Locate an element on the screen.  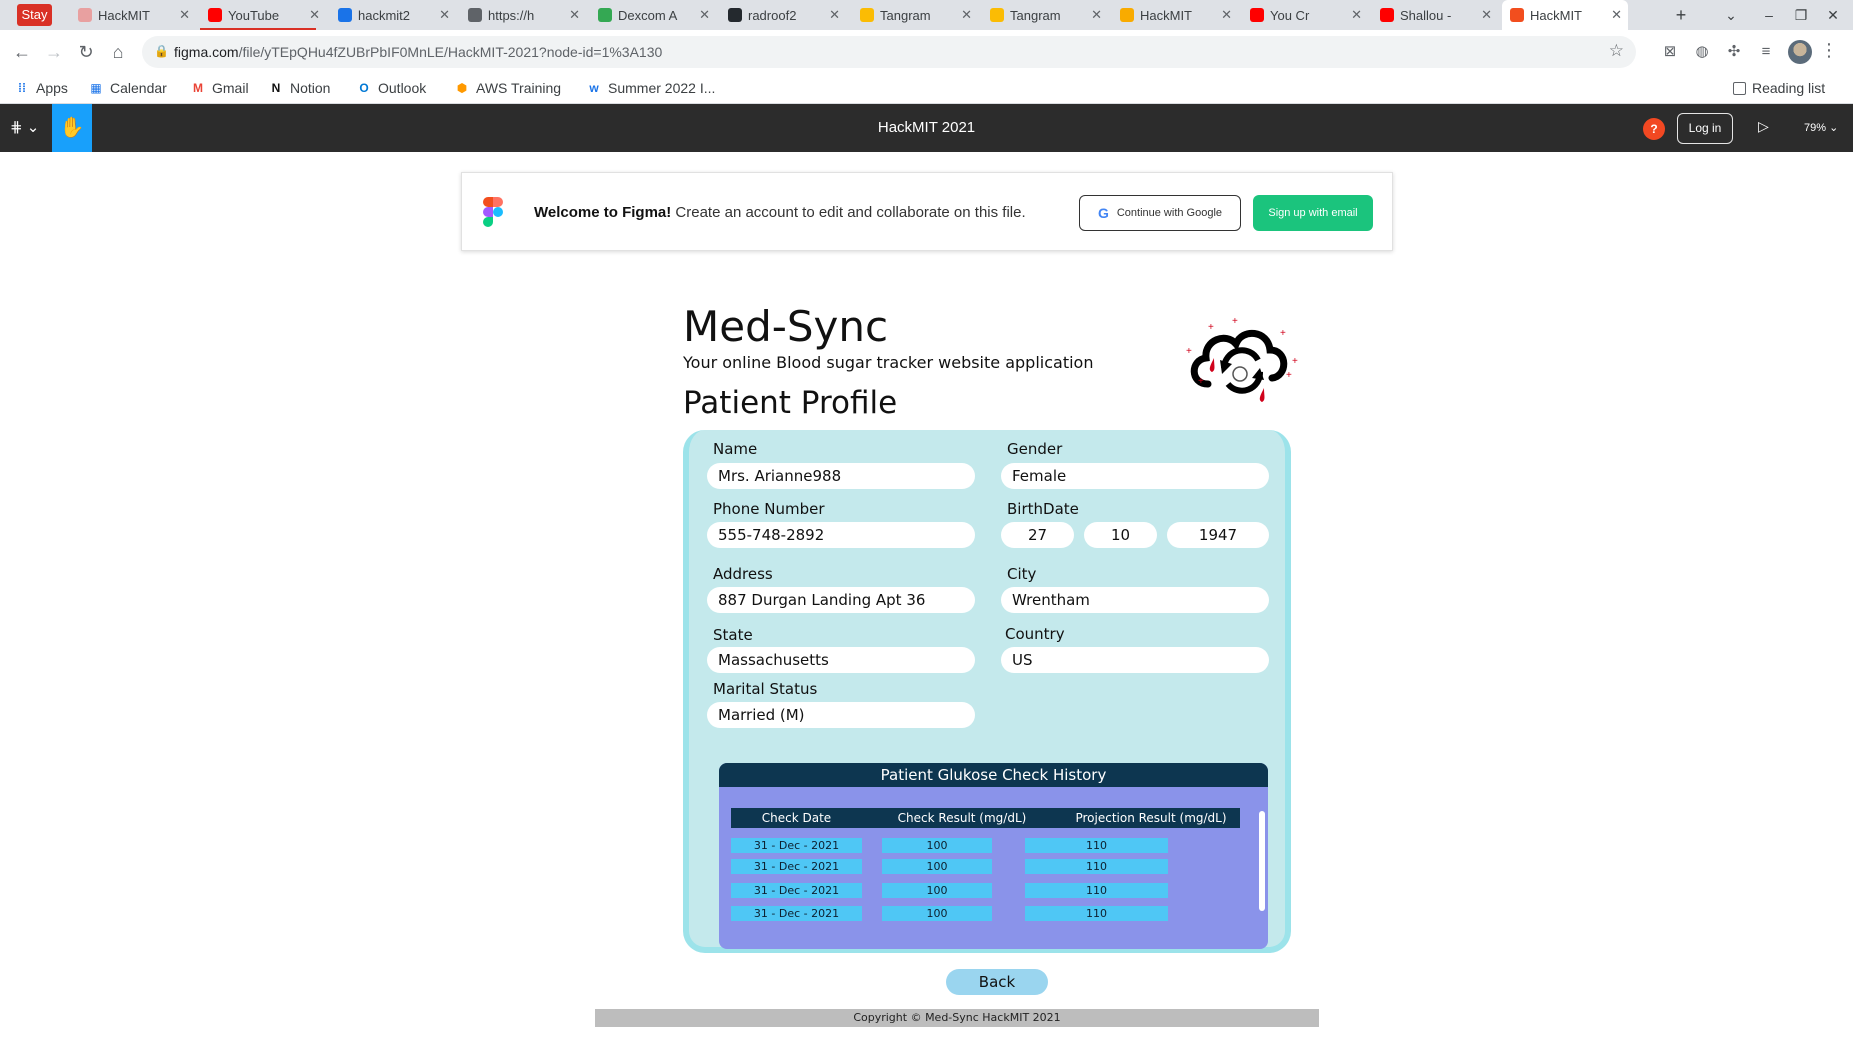
gender-label: Gender is located at coordinates (1035, 449).